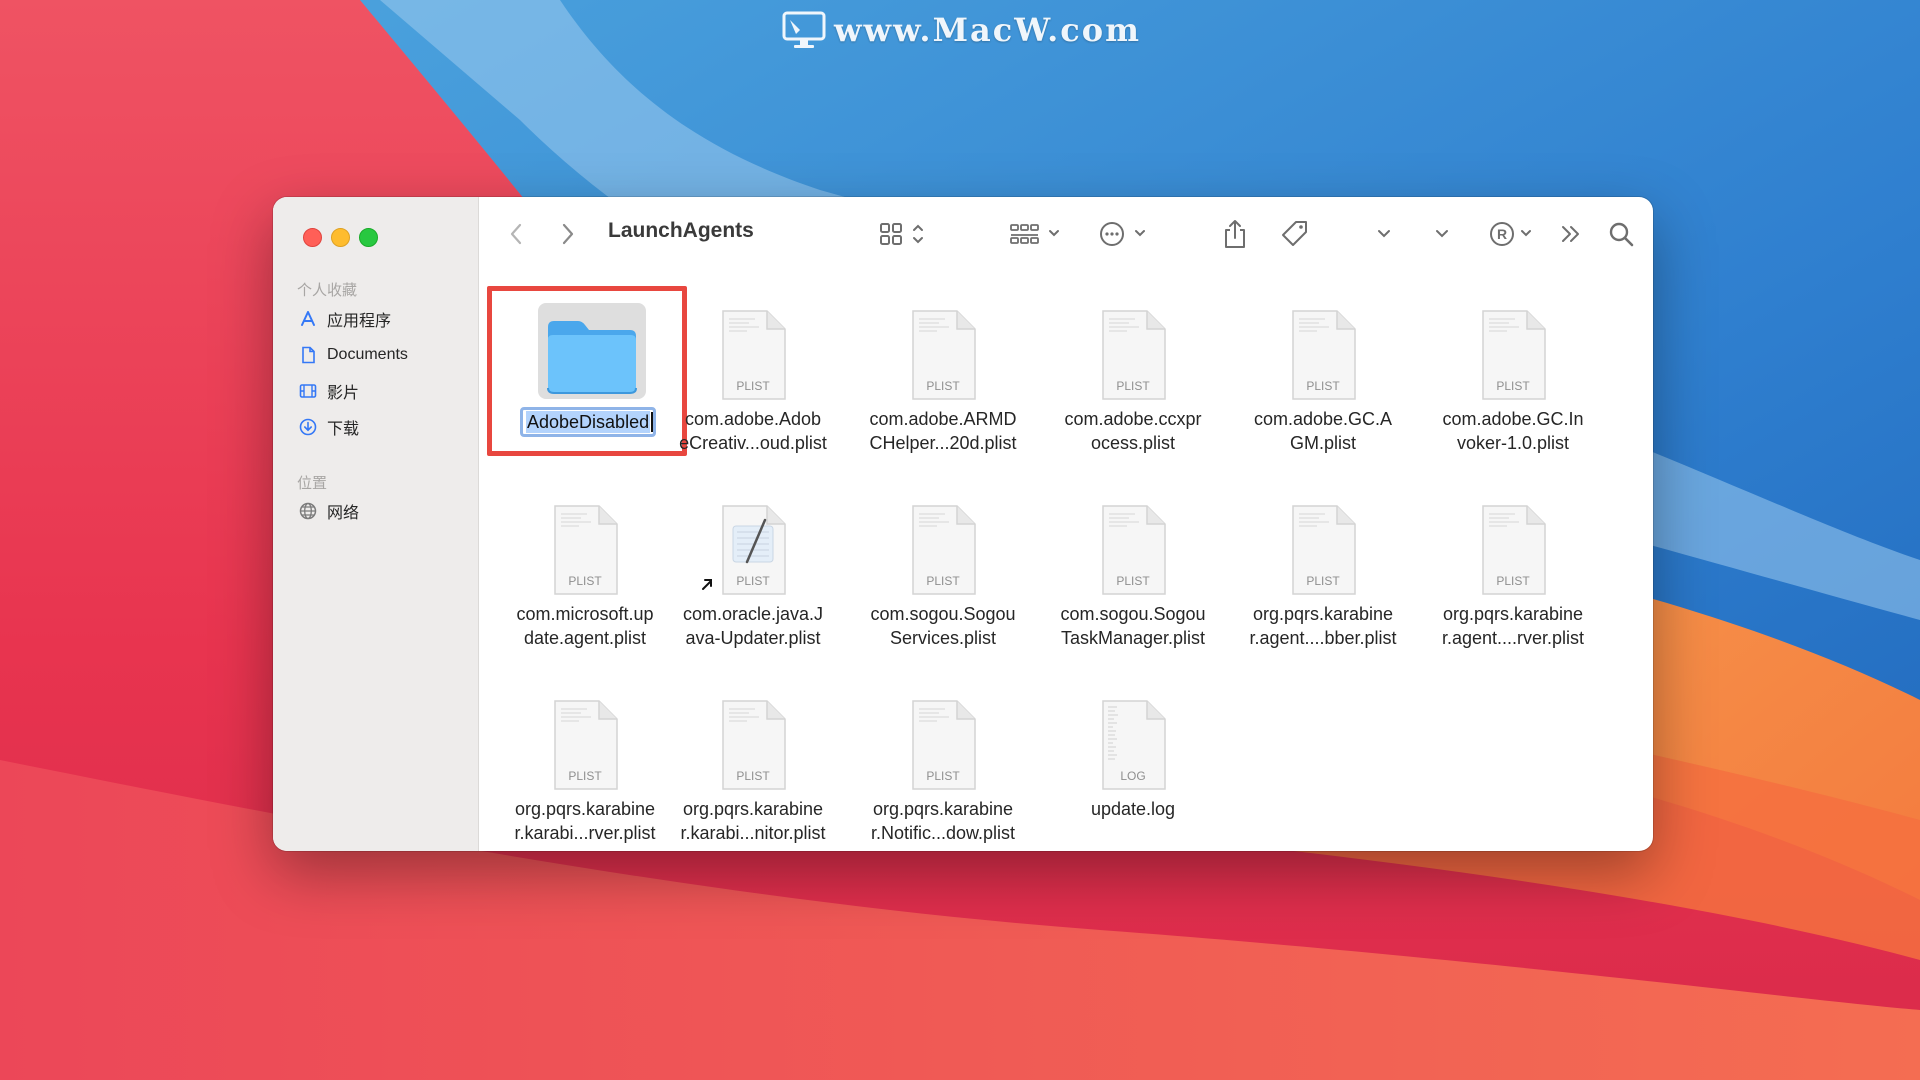 The width and height of the screenshot is (1920, 1080). I want to click on folder-icon, so click(592, 357).